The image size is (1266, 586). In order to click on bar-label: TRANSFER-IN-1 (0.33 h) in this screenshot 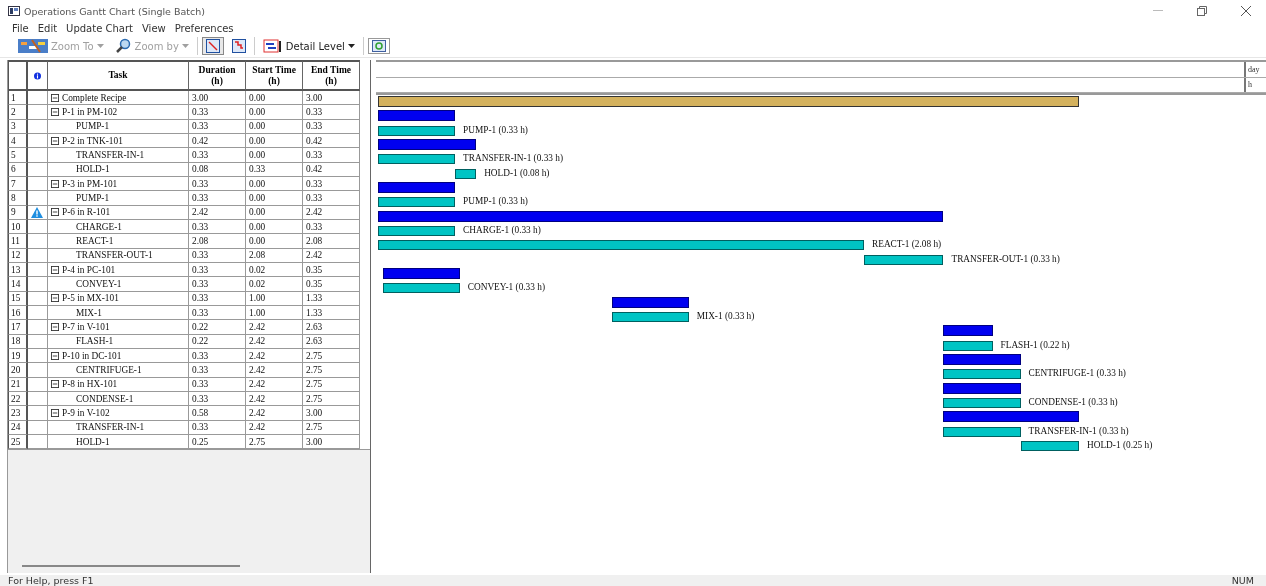, I will do `click(513, 158)`.